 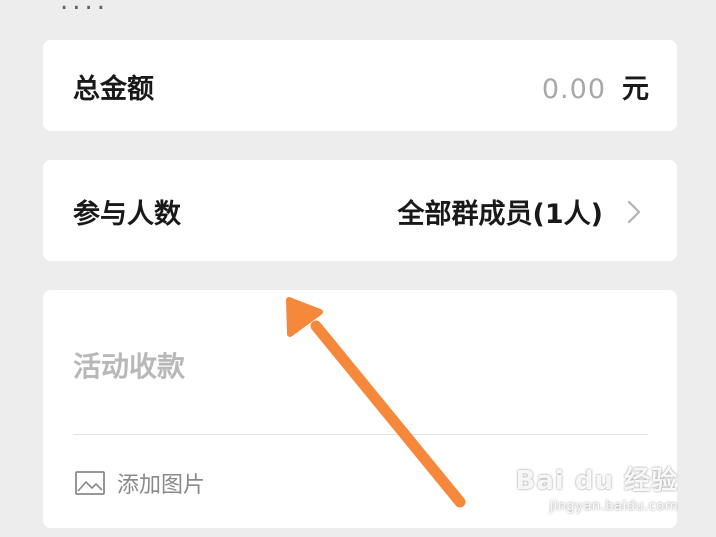 I want to click on watermark: Bai du 经验 jingyan.baidu.com, so click(x=597, y=487).